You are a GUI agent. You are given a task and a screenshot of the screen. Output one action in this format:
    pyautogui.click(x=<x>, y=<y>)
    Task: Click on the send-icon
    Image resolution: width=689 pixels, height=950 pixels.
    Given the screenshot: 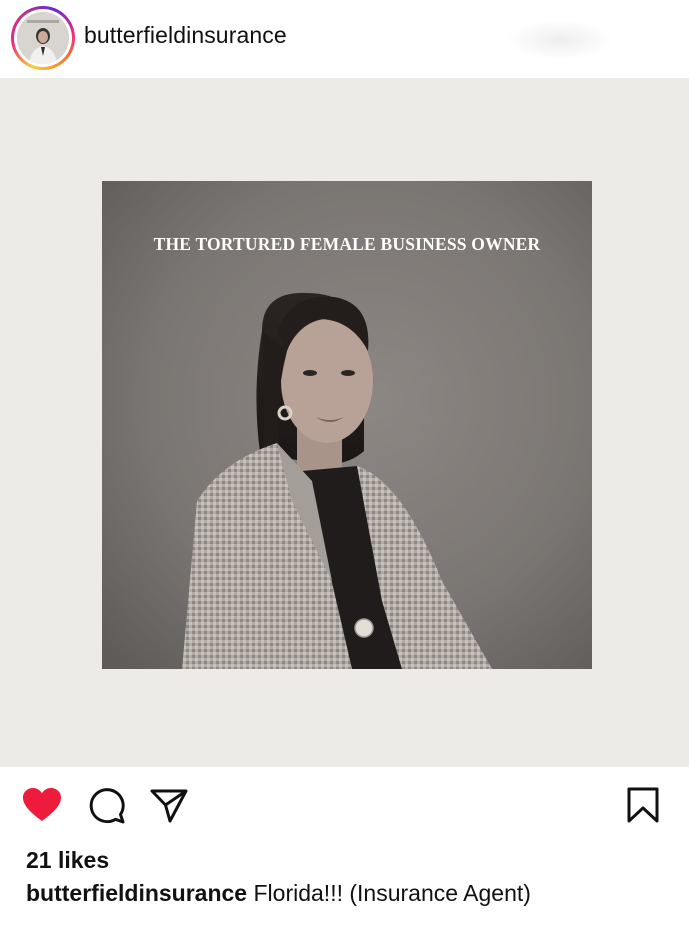 What is the action you would take?
    pyautogui.click(x=169, y=806)
    